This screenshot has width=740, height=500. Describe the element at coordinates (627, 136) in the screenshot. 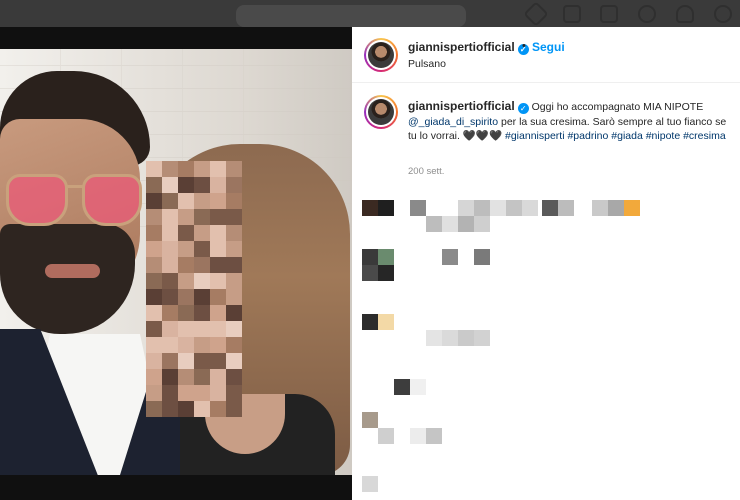

I see `hashtag-link: #giada` at that location.